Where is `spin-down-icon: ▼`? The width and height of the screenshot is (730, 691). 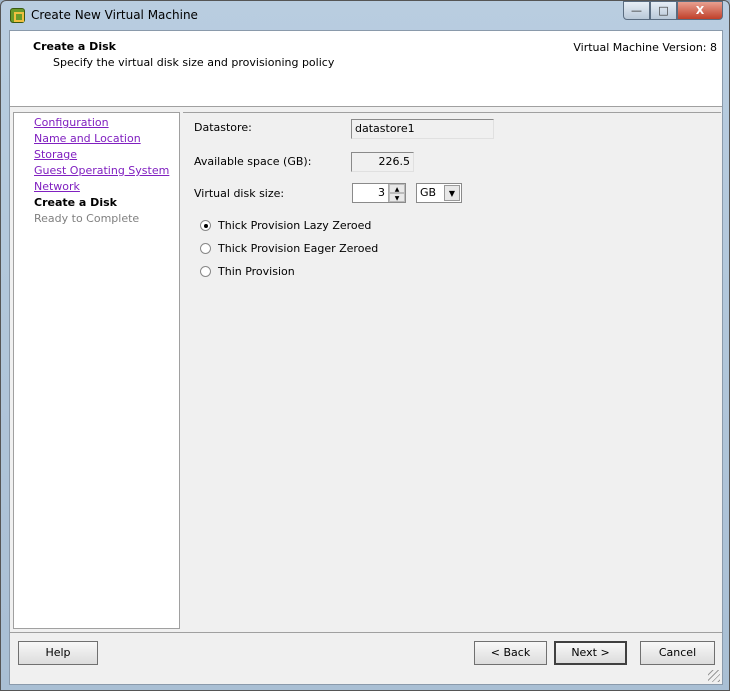
spin-down-icon: ▼ is located at coordinates (397, 197).